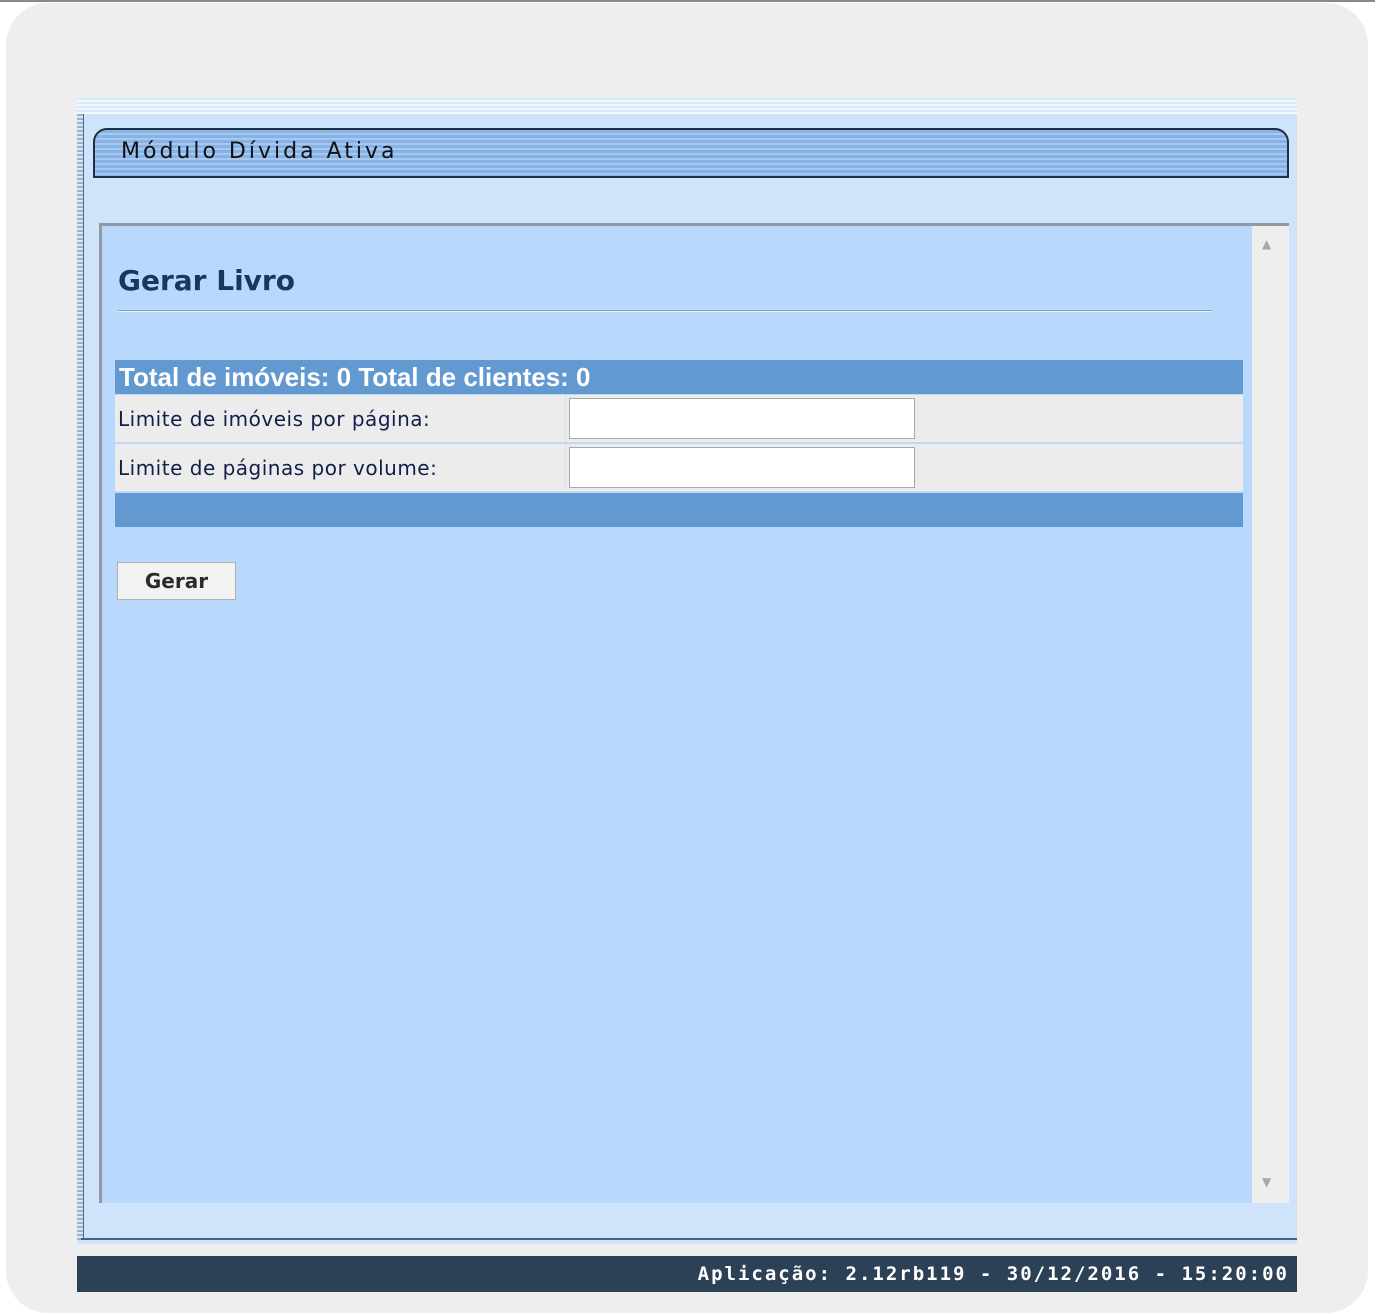 Image resolution: width=1375 pixels, height=1313 pixels. What do you see at coordinates (742, 467) in the screenshot?
I see `limite-paginas-por-volume-input` at bounding box center [742, 467].